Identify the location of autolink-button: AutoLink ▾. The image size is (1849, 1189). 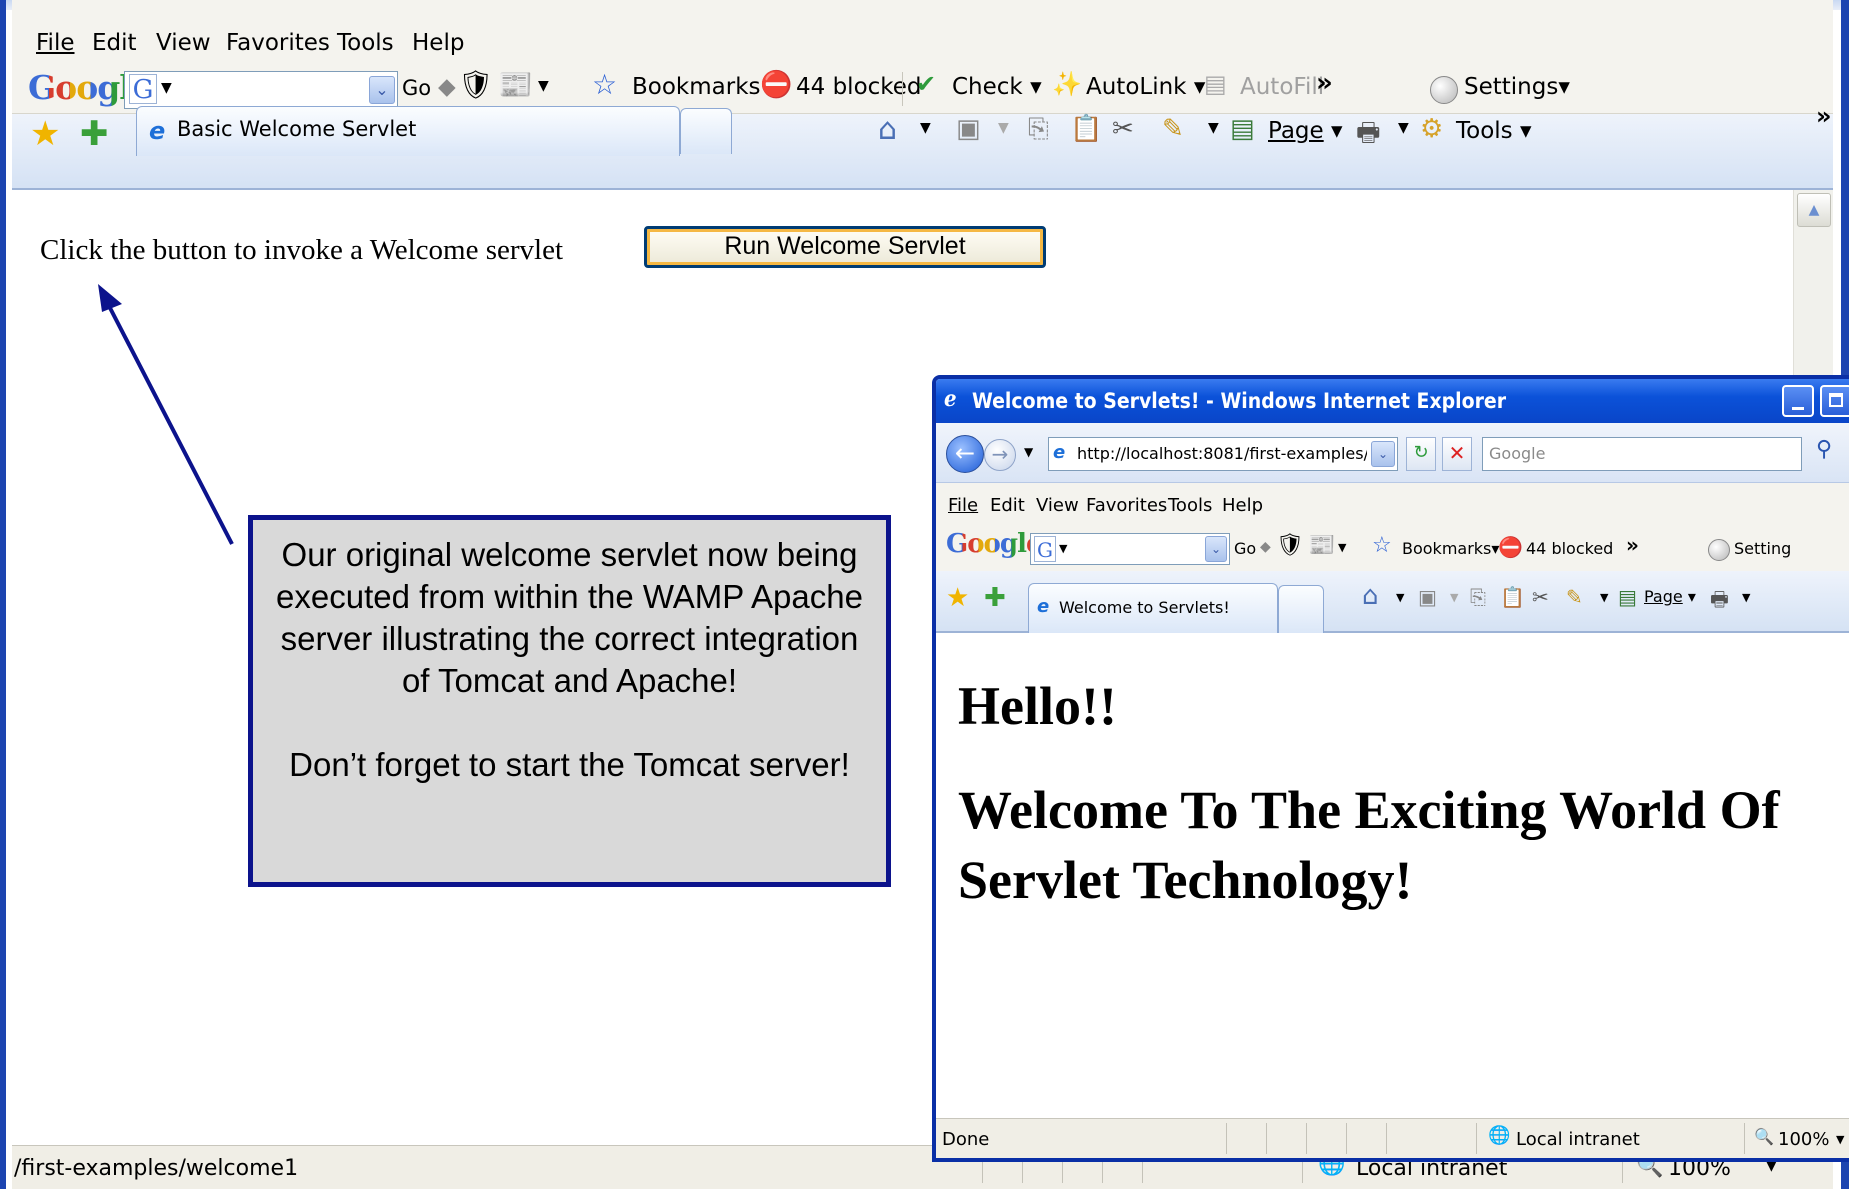
(1145, 87).